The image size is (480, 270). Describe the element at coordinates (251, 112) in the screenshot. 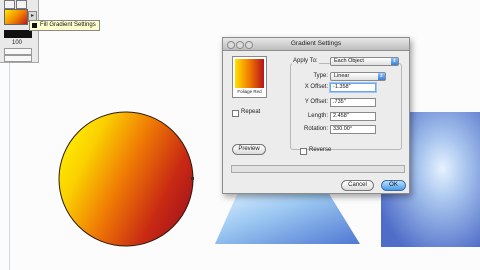

I see `repeat-label: Repeat` at that location.